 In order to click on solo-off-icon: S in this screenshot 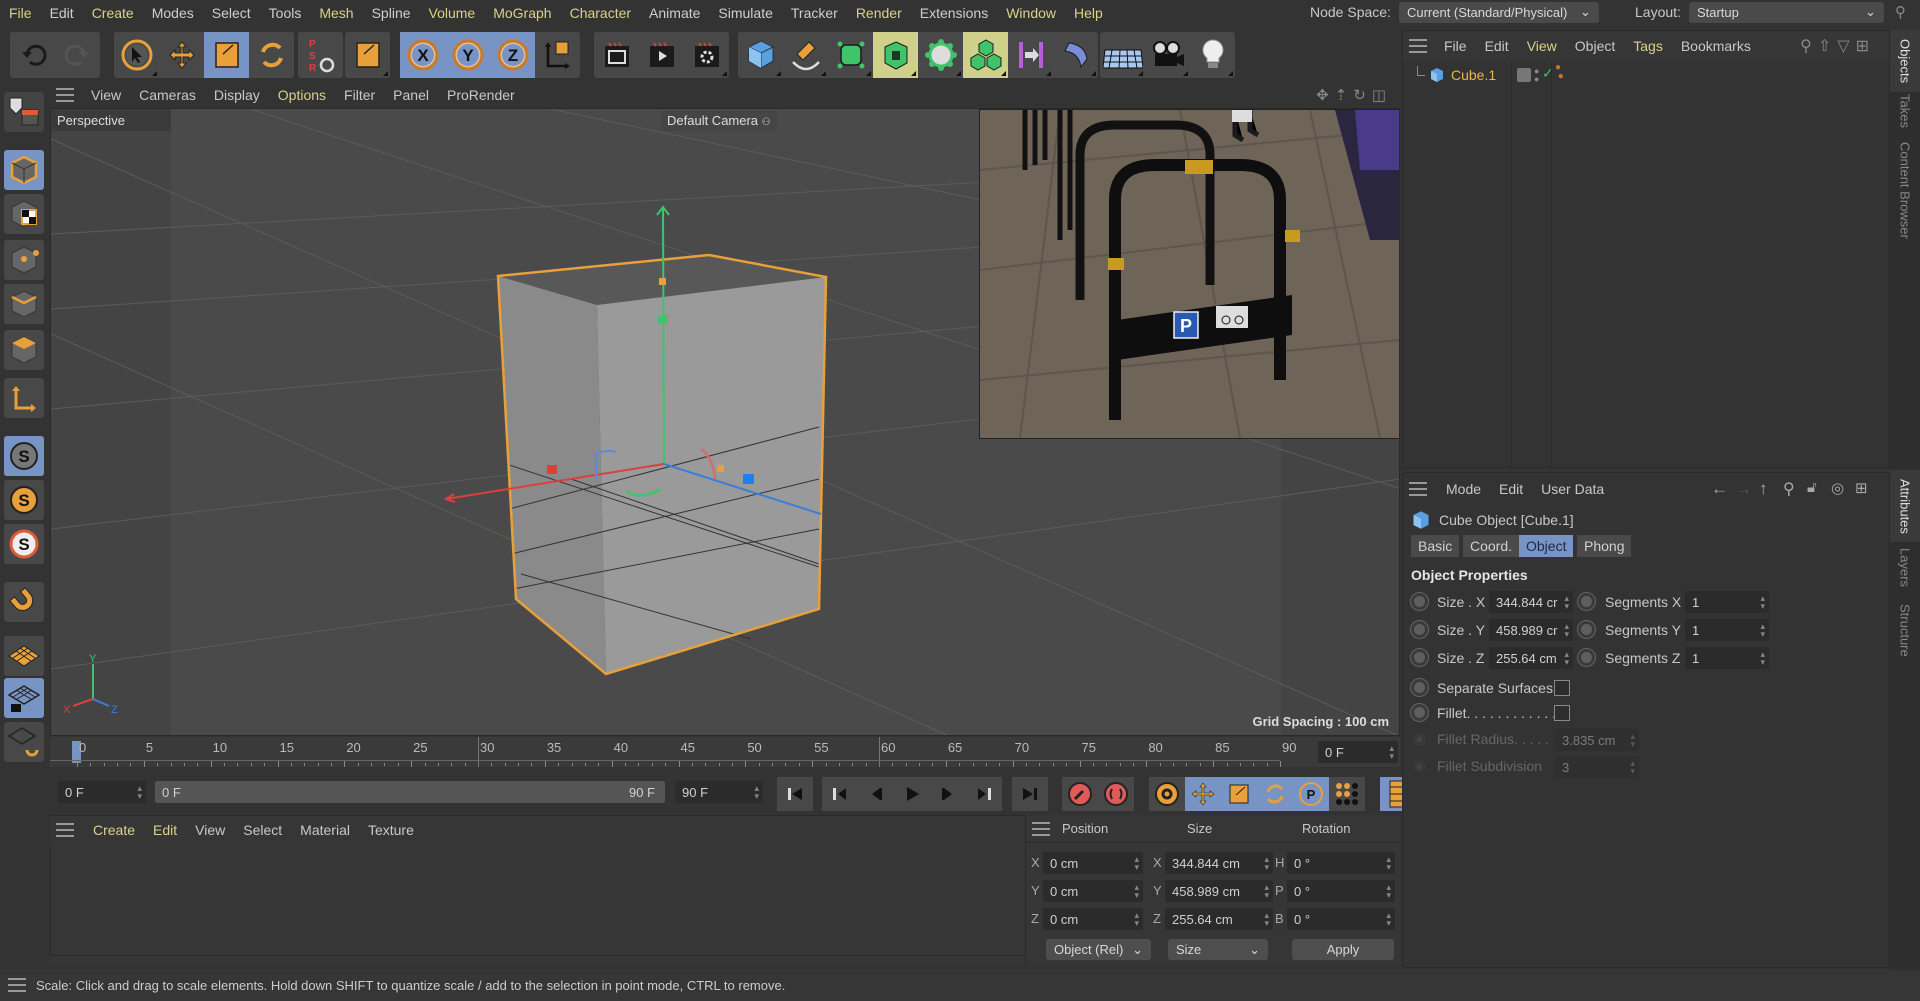, I will do `click(24, 456)`.